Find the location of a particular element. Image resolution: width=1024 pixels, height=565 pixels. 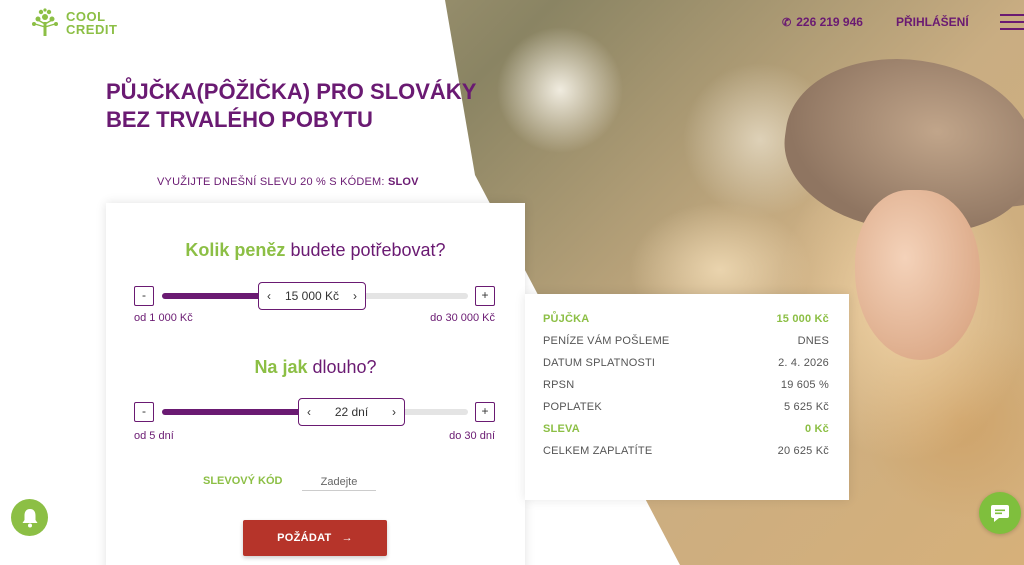

logo: COOL CREDIT is located at coordinates (72, 23).